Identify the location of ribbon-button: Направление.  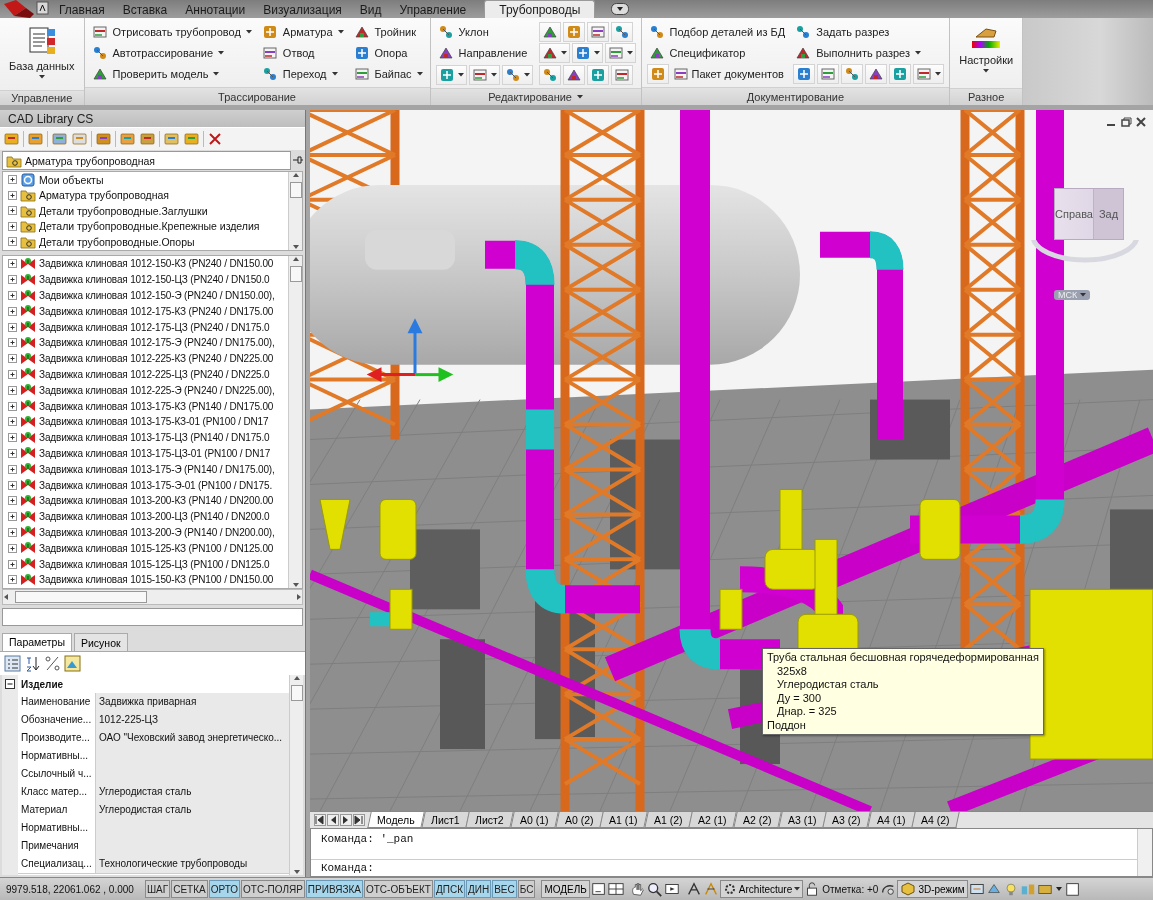
(484, 53).